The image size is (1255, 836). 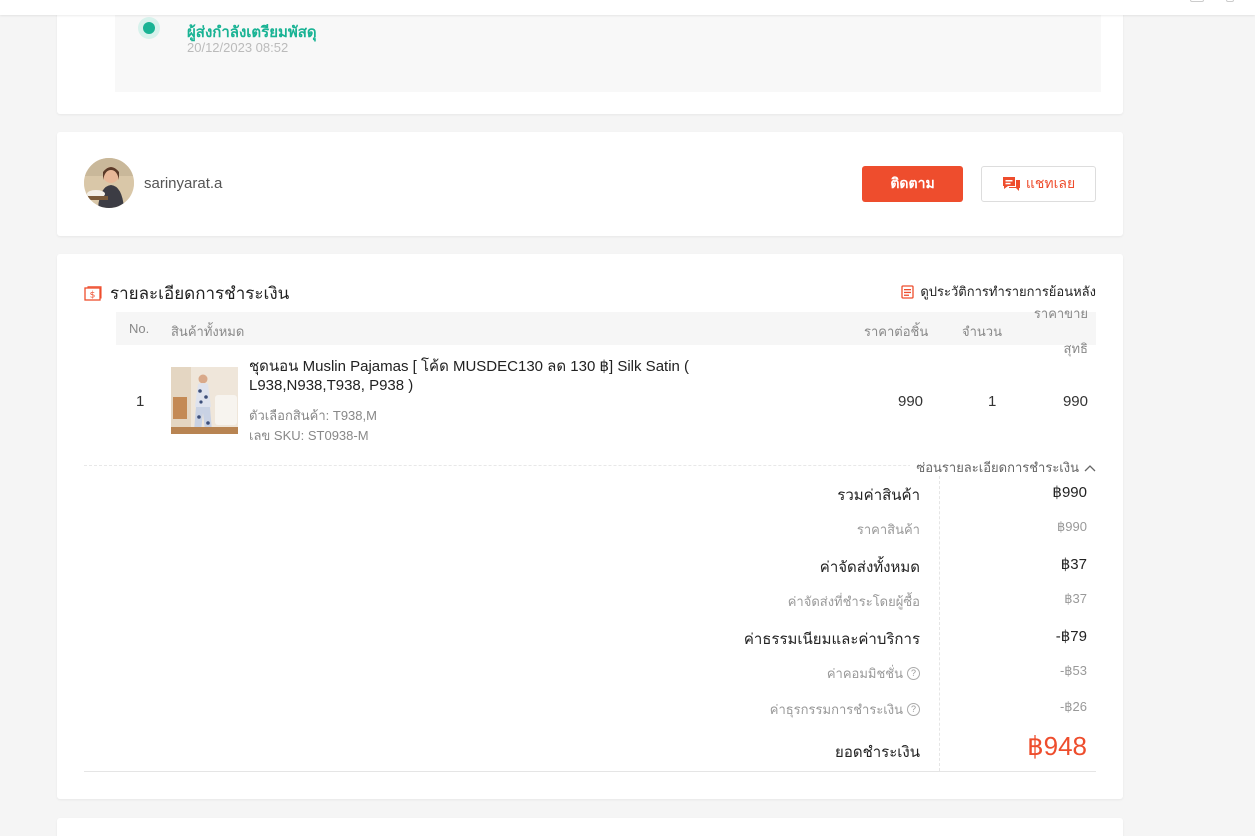 What do you see at coordinates (982, 331) in the screenshot?
I see `col-qty: จำนวน` at bounding box center [982, 331].